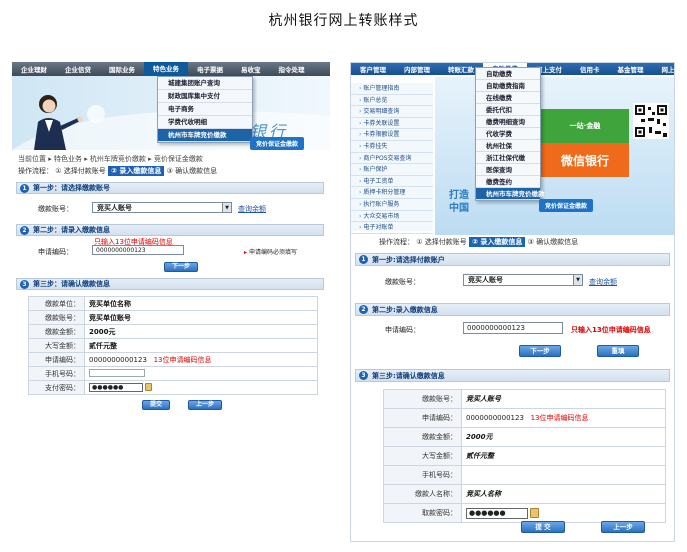 The height and width of the screenshot is (552, 687). I want to click on menu-item: 浙江社保代缴, so click(508, 158).